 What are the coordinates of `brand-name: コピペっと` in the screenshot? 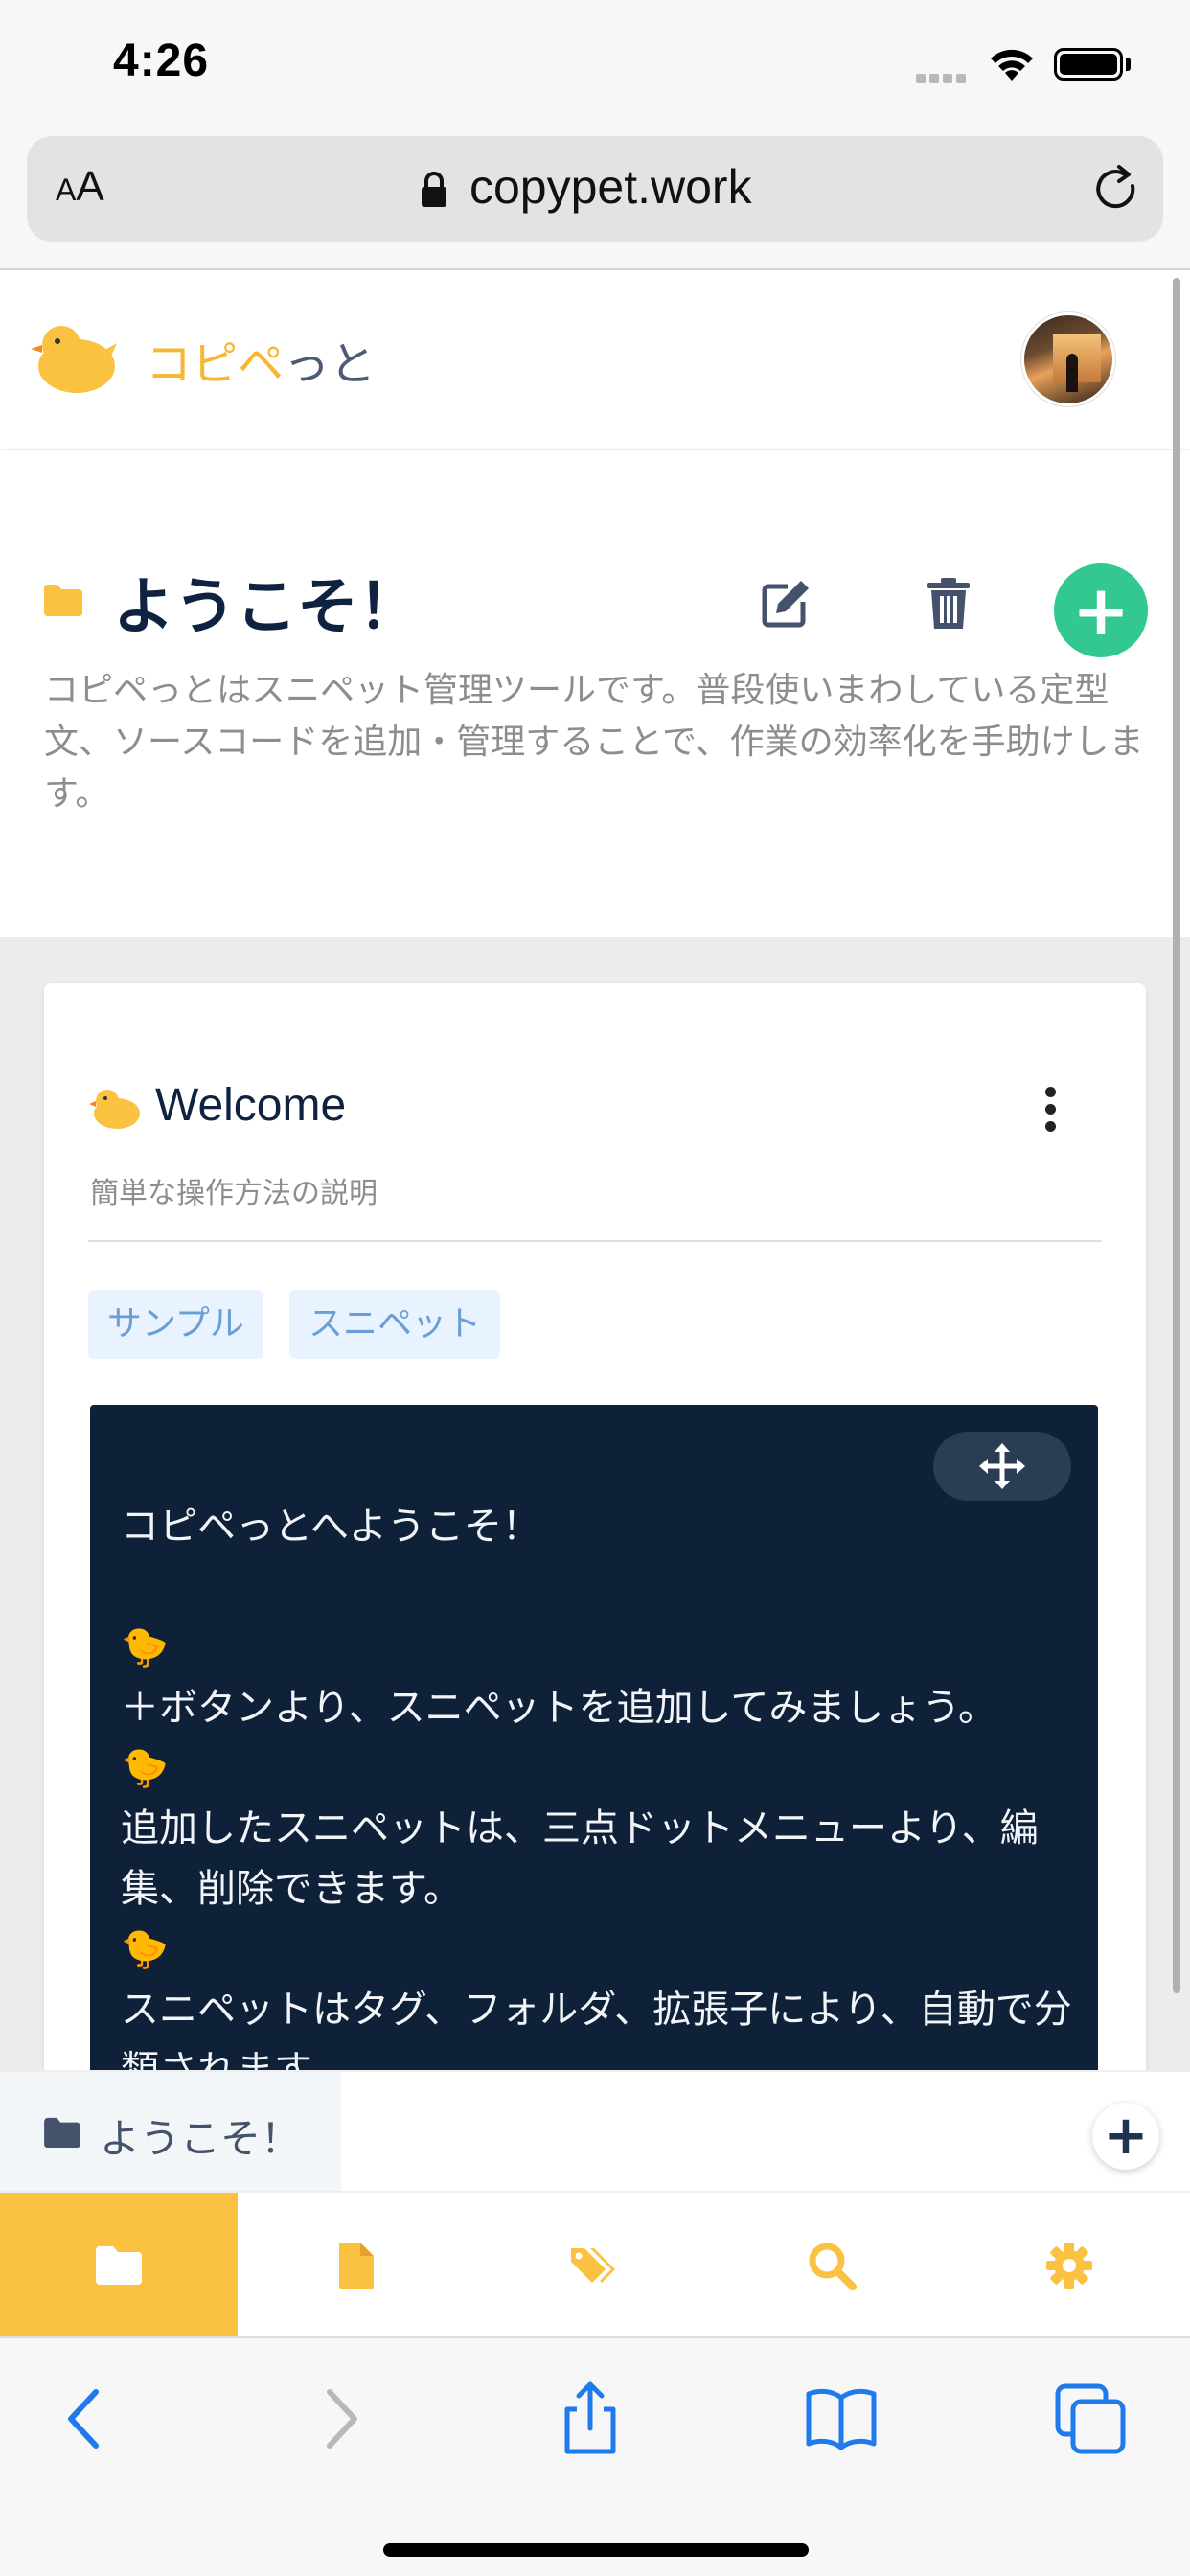 It's located at (261, 359).